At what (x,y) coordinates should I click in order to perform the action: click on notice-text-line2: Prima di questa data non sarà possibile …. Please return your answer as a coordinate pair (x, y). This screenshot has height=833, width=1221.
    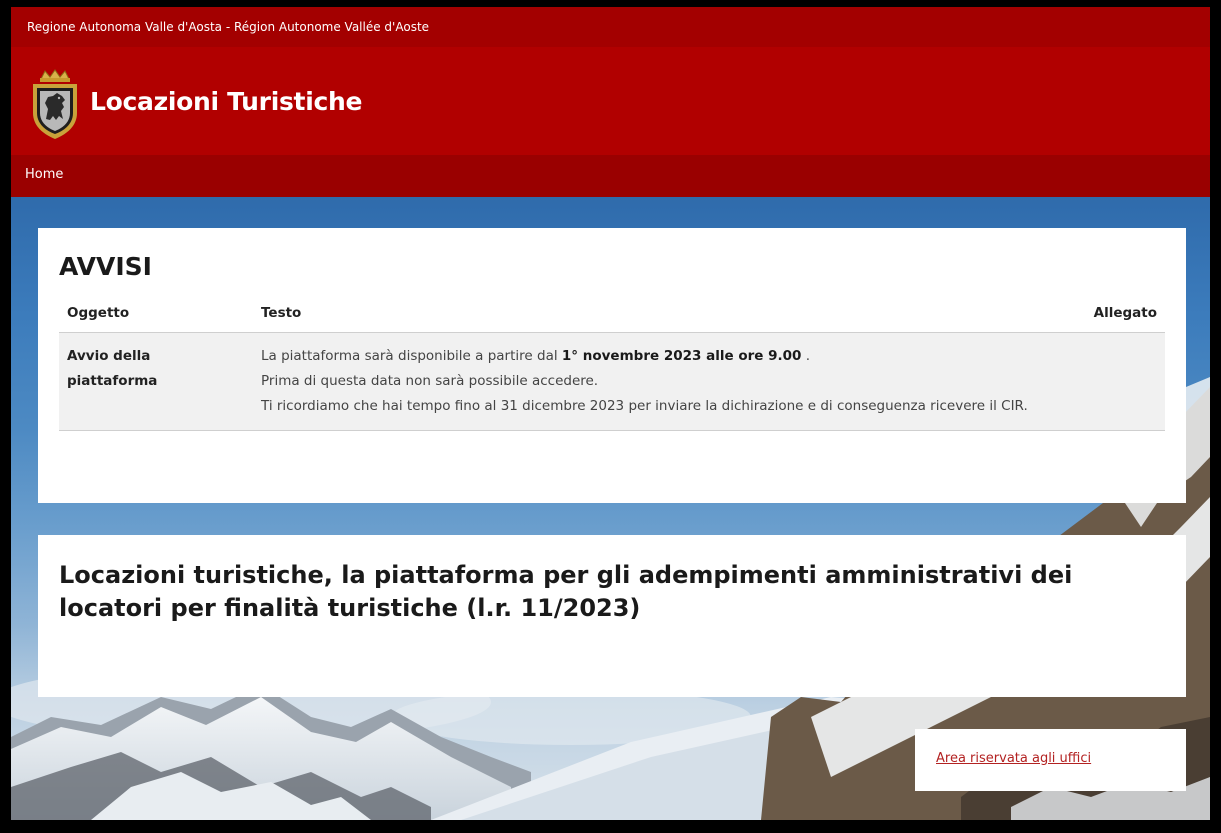
    Looking at the image, I should click on (430, 381).